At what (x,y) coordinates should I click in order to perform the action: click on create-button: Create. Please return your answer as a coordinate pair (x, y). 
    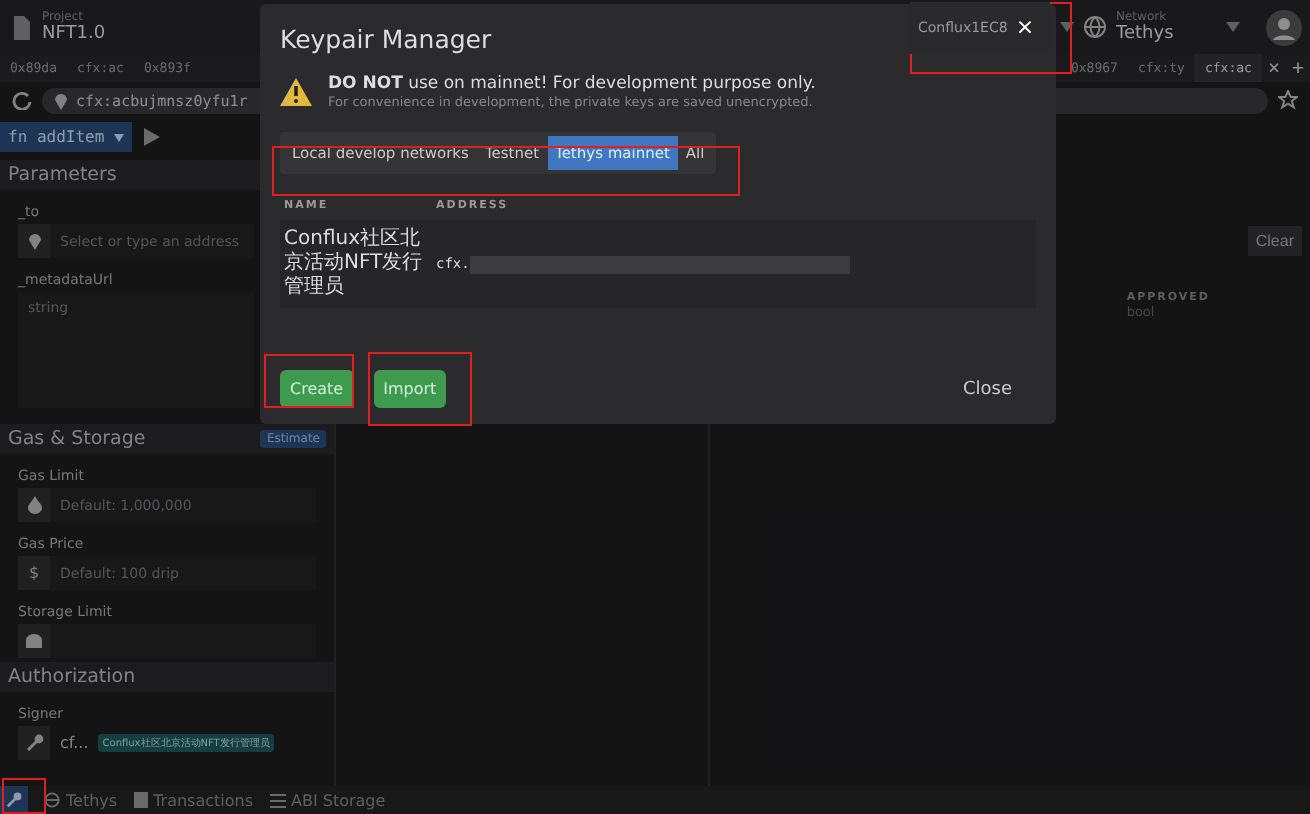
    Looking at the image, I should click on (317, 389).